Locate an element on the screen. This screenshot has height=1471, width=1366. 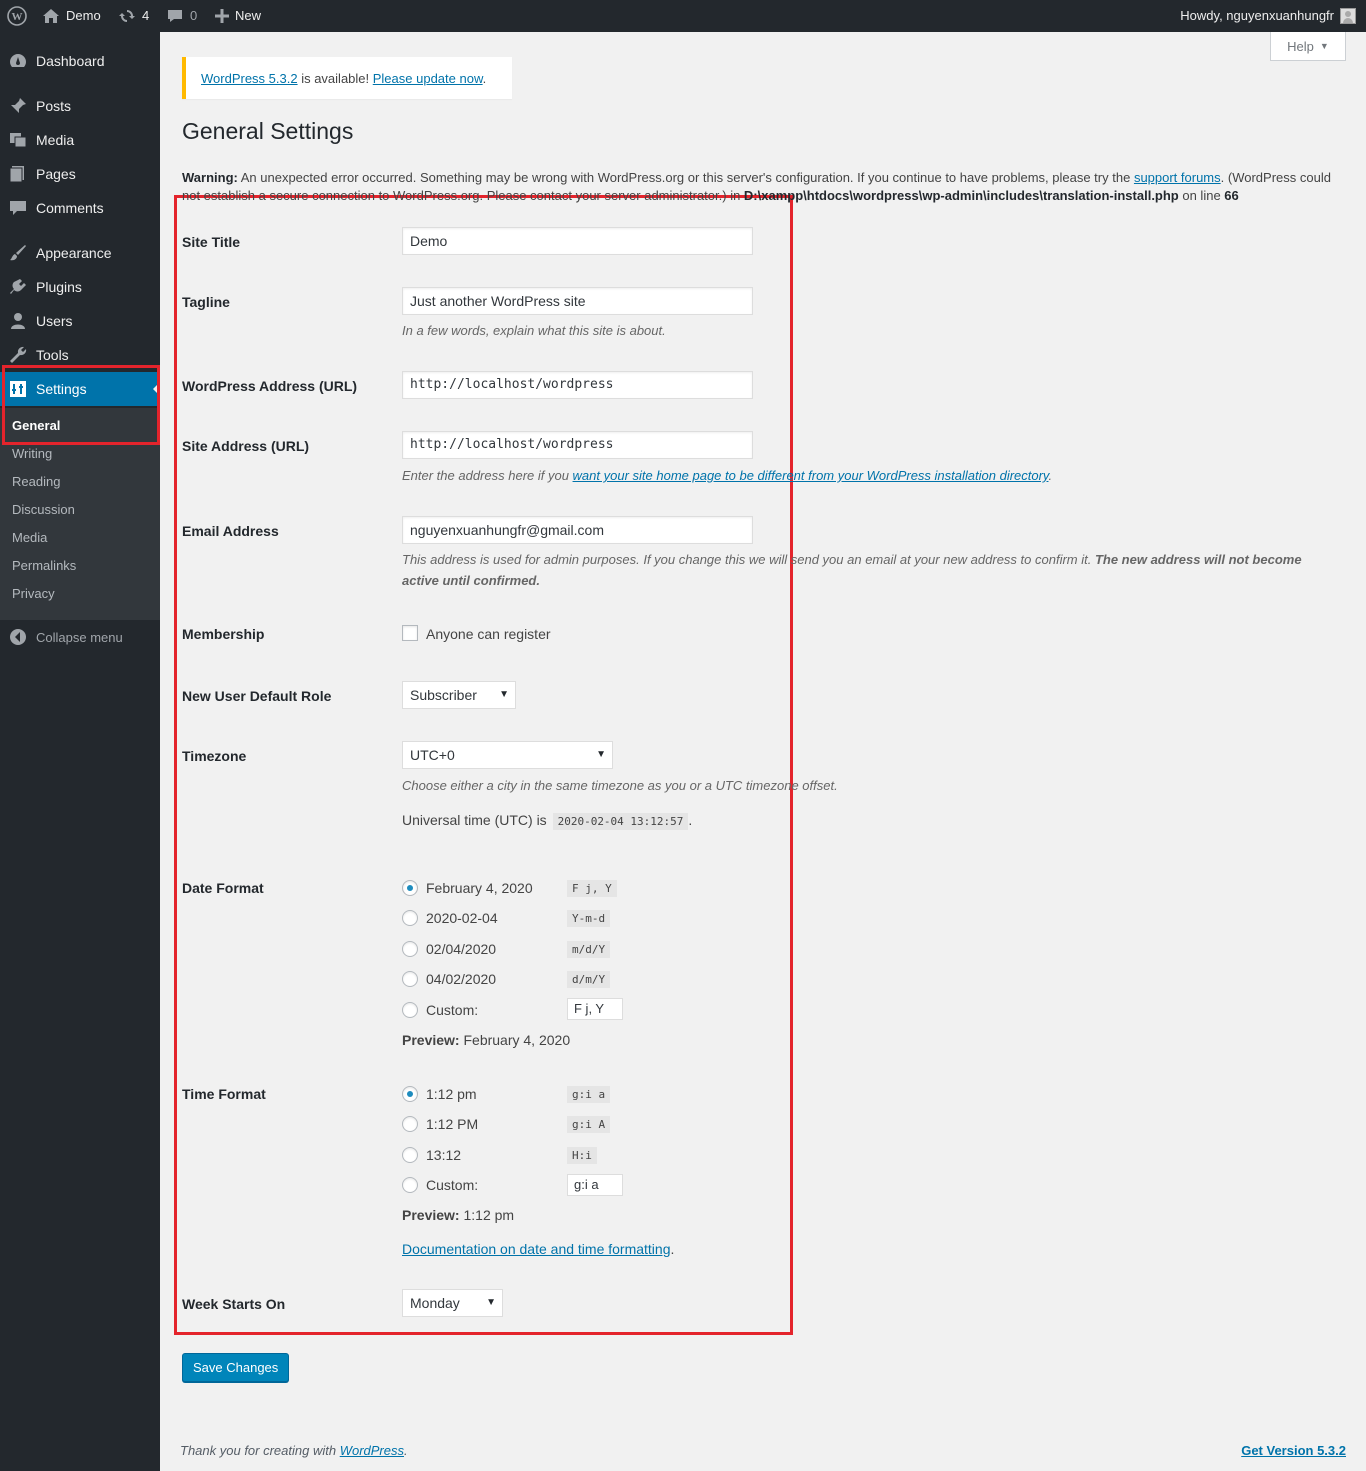
email-label: Email Address is located at coordinates (230, 531).